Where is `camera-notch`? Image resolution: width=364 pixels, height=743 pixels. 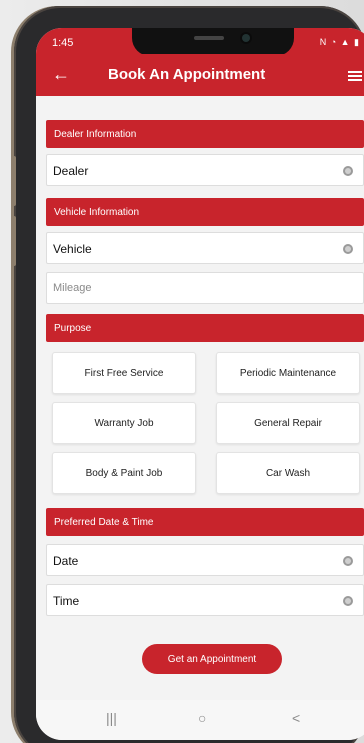
camera-notch is located at coordinates (213, 42).